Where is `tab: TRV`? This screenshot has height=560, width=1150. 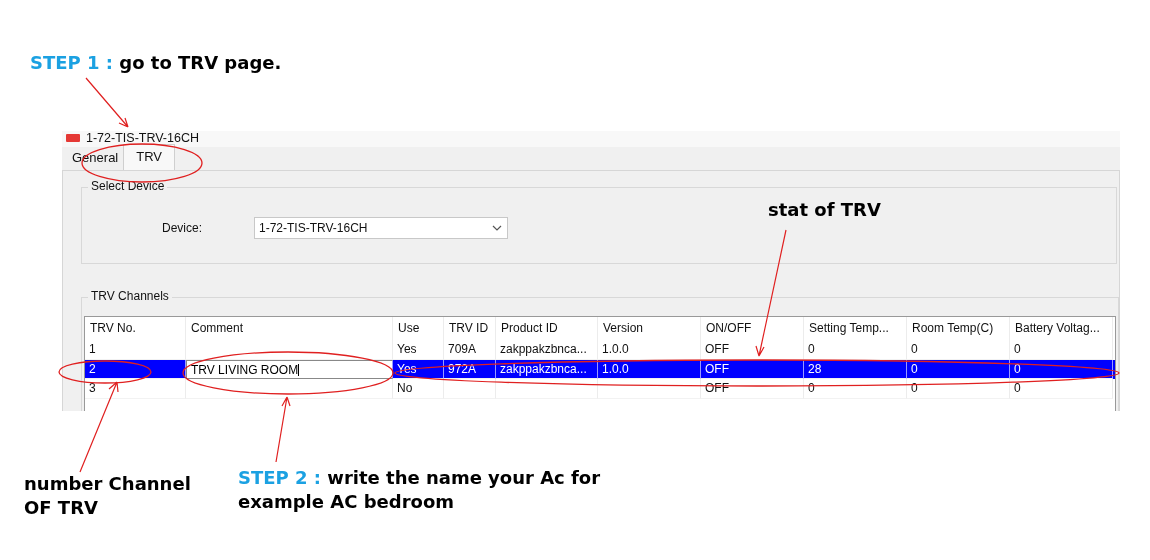
tab: TRV is located at coordinates (149, 157).